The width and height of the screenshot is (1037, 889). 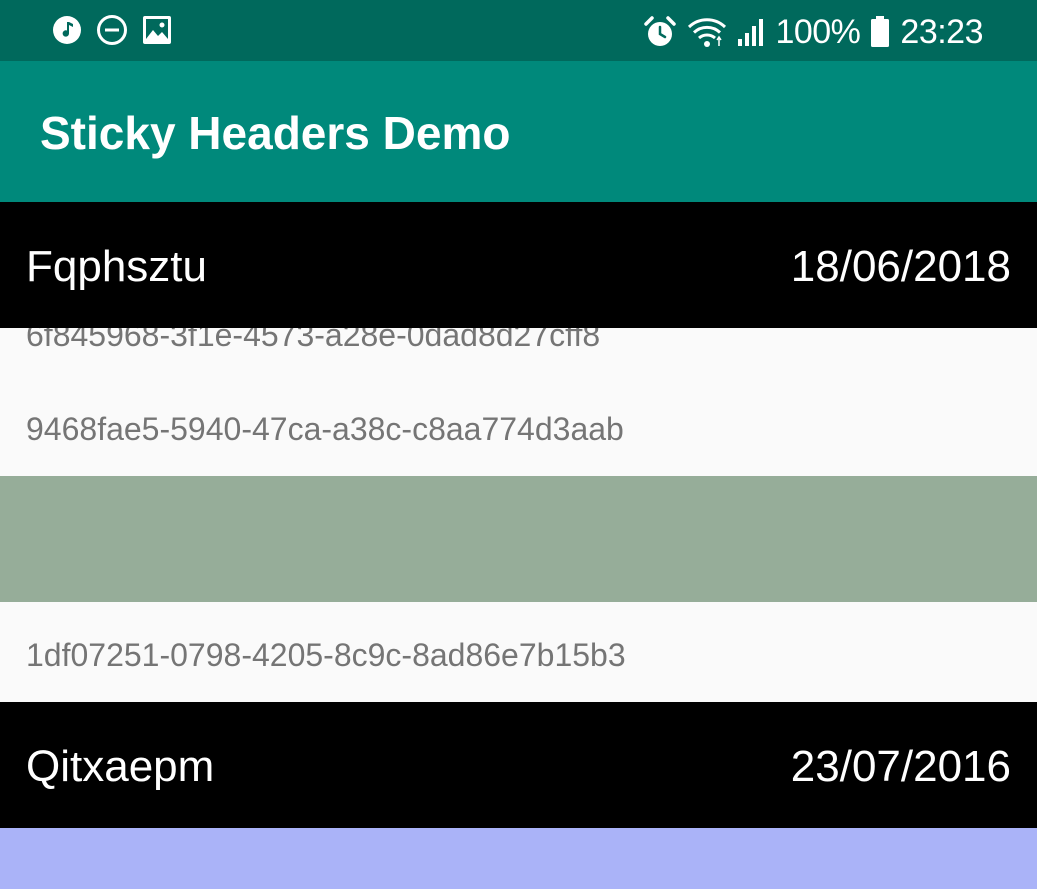 I want to click on section-header-date: 23/07/2016, so click(x=900, y=766).